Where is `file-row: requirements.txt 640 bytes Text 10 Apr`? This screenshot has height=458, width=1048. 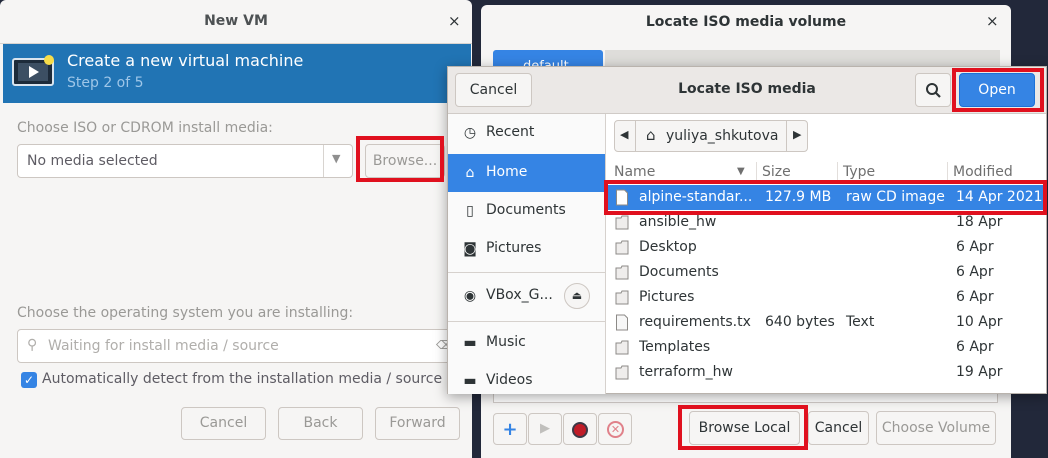 file-row: requirements.txt 640 bytes Text 10 Apr is located at coordinates (826, 322).